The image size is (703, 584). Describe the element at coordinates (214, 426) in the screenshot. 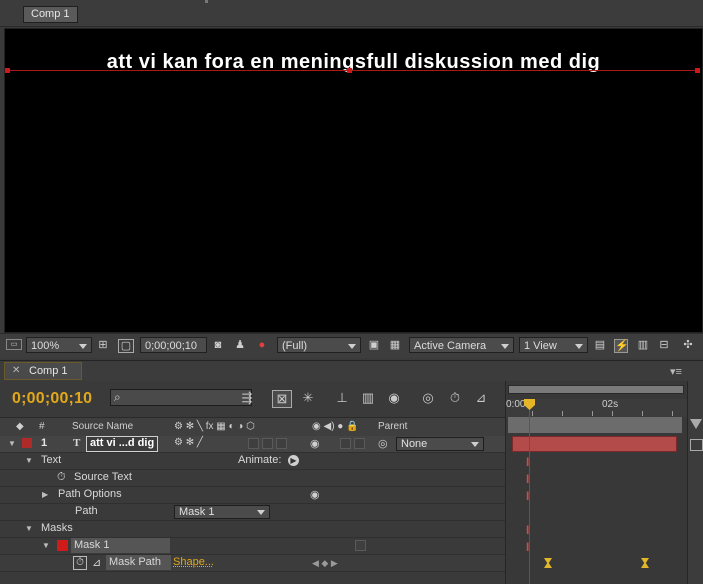

I see `switches-icons: ⚙ ✻ ╲ fx ▦ ◐ ◑ ⬡` at that location.